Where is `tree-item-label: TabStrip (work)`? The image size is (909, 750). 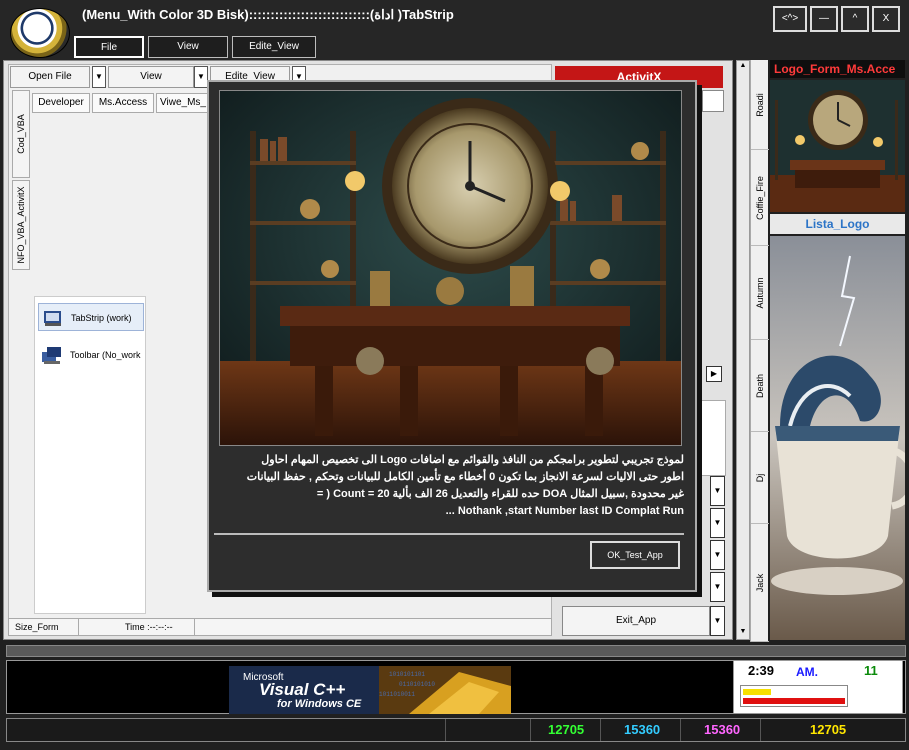
tree-item-label: TabStrip (work) is located at coordinates (101, 318).